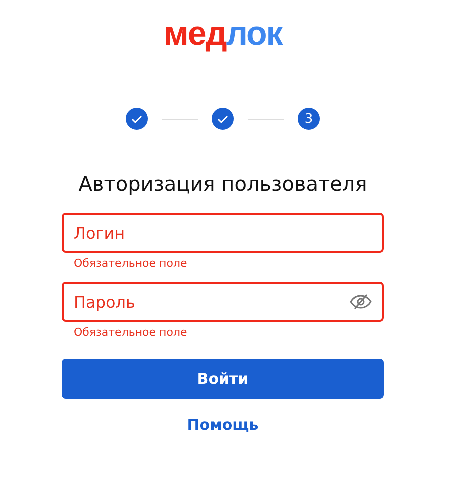  What do you see at coordinates (223, 34) in the screenshot?
I see `logo: медлок` at bounding box center [223, 34].